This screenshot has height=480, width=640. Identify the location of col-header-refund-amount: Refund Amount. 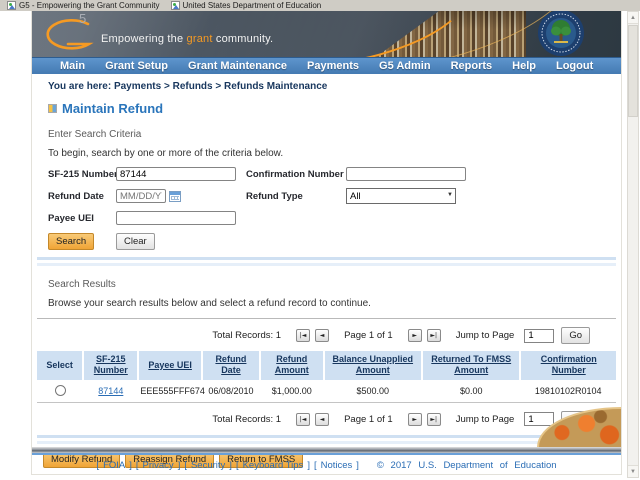
(291, 365).